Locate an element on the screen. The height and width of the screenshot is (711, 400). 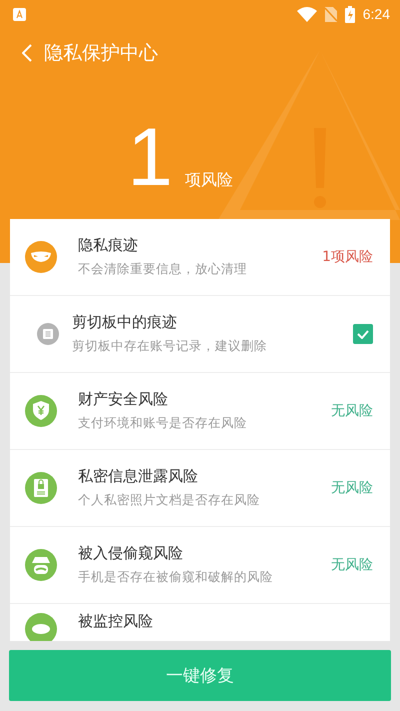
risk-status: 1项风险 is located at coordinates (347, 257).